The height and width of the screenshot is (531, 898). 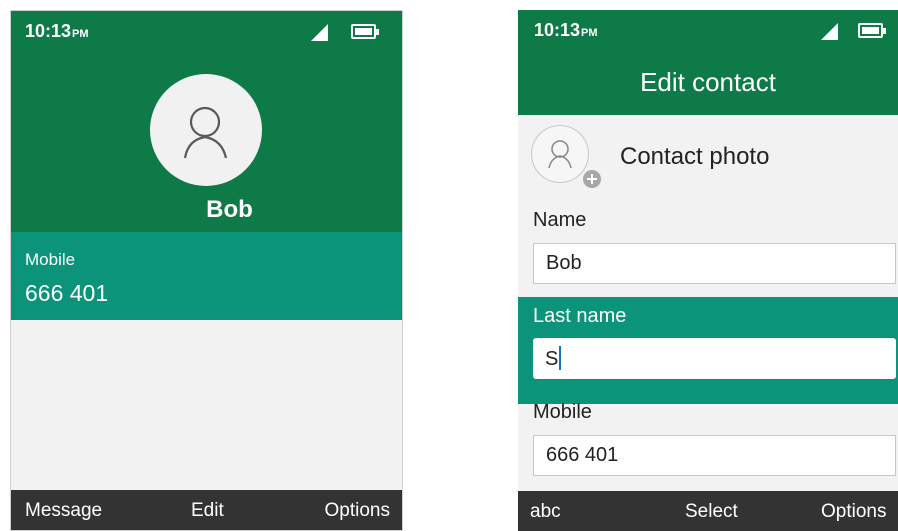 What do you see at coordinates (552, 359) in the screenshot?
I see `last-name-value: S` at bounding box center [552, 359].